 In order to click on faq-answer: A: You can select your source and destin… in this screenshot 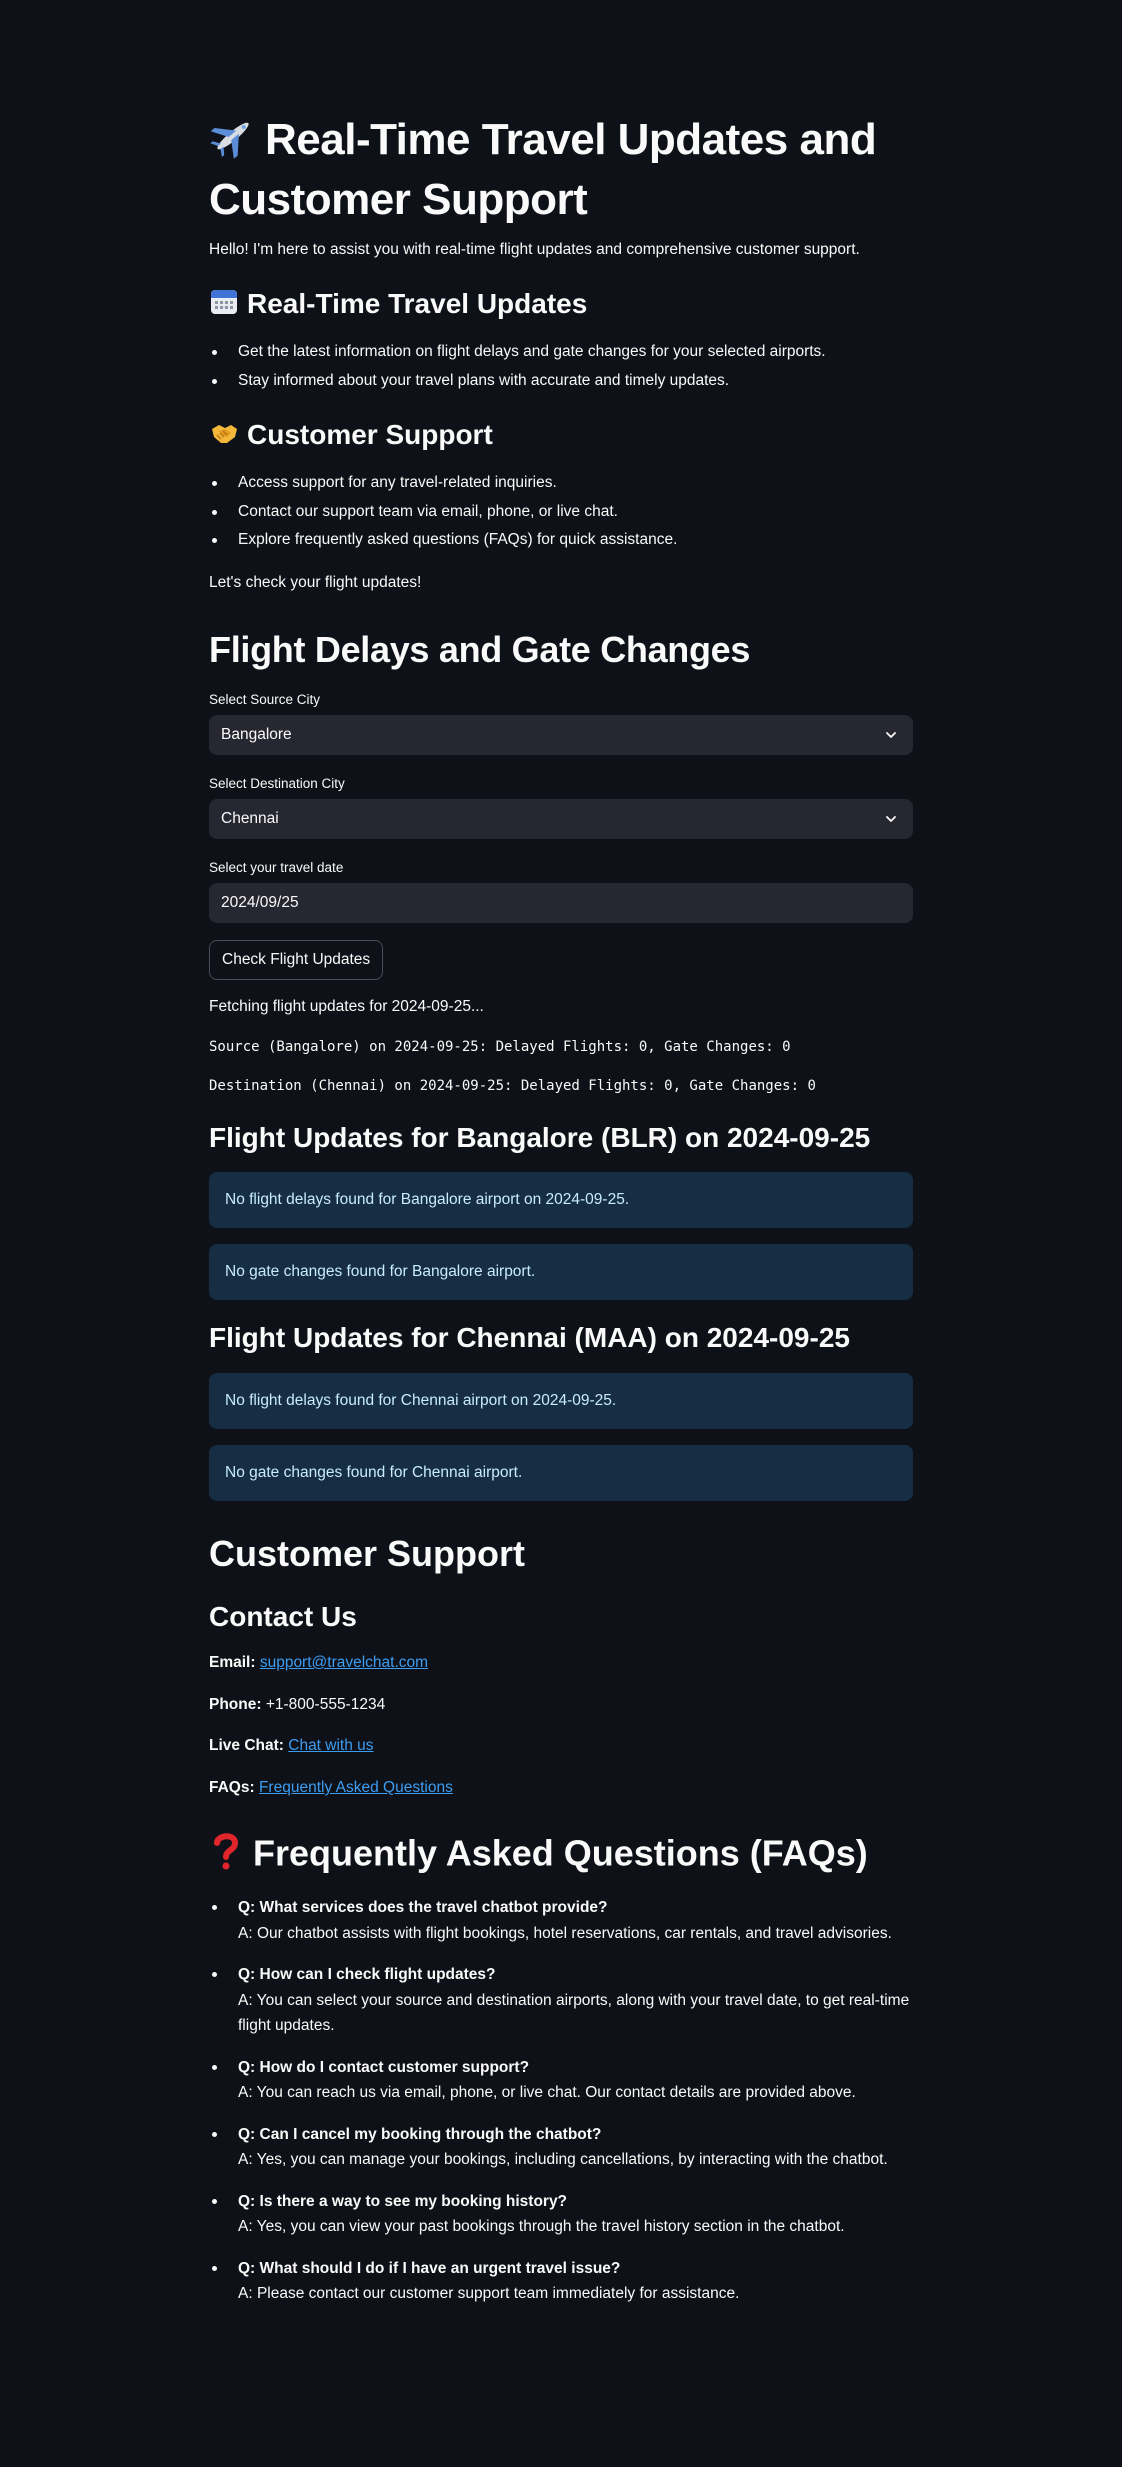, I will do `click(574, 2013)`.